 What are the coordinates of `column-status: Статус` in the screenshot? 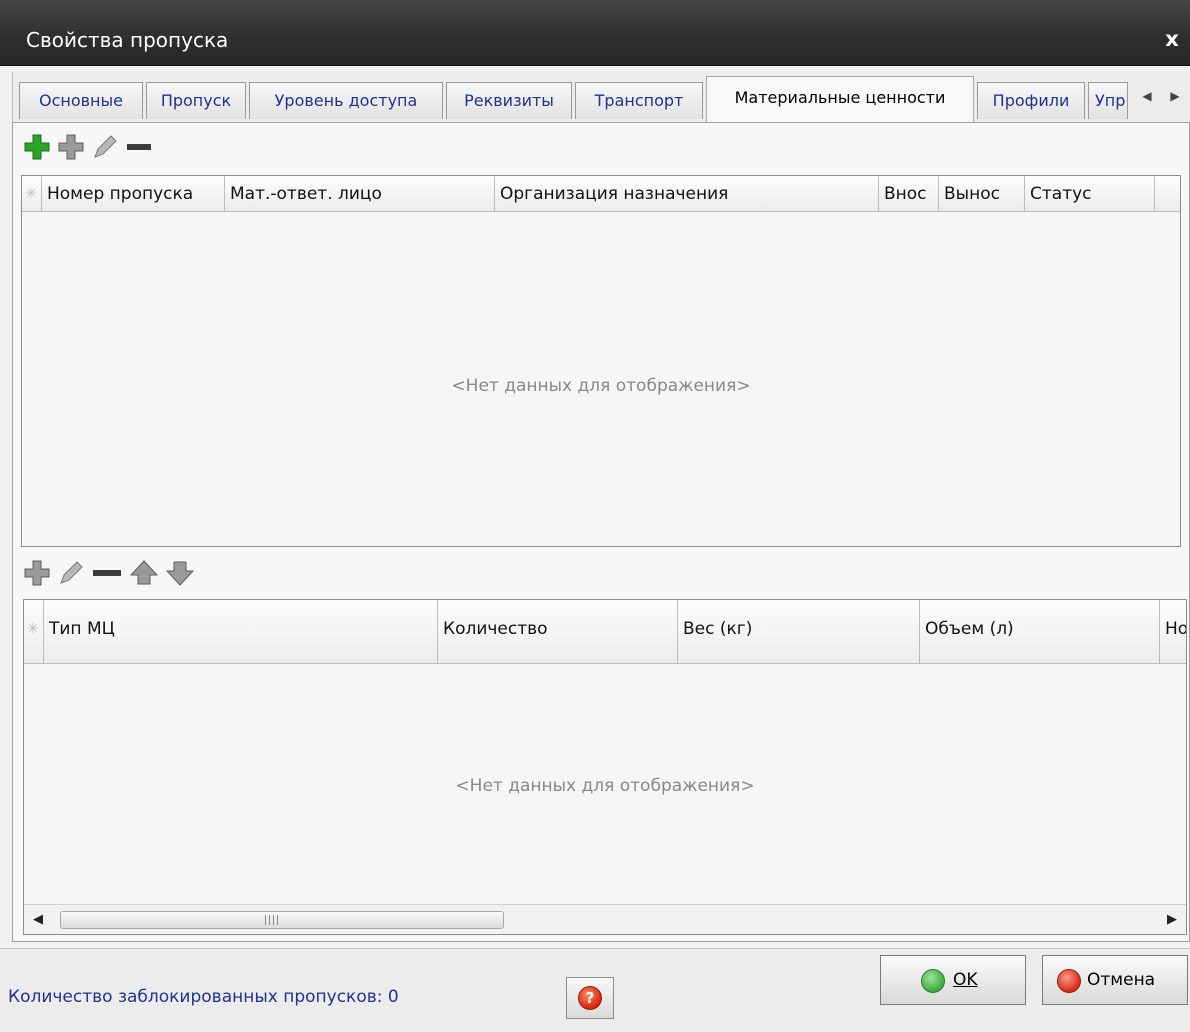 It's located at (1090, 193).